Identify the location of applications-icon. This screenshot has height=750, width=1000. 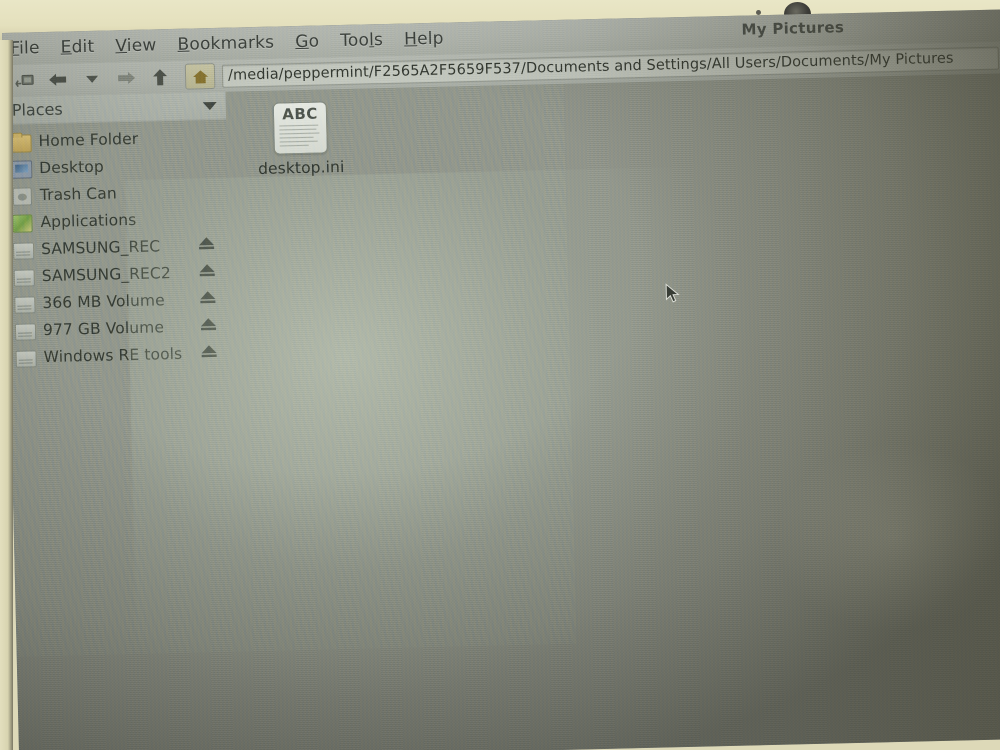
(22, 223).